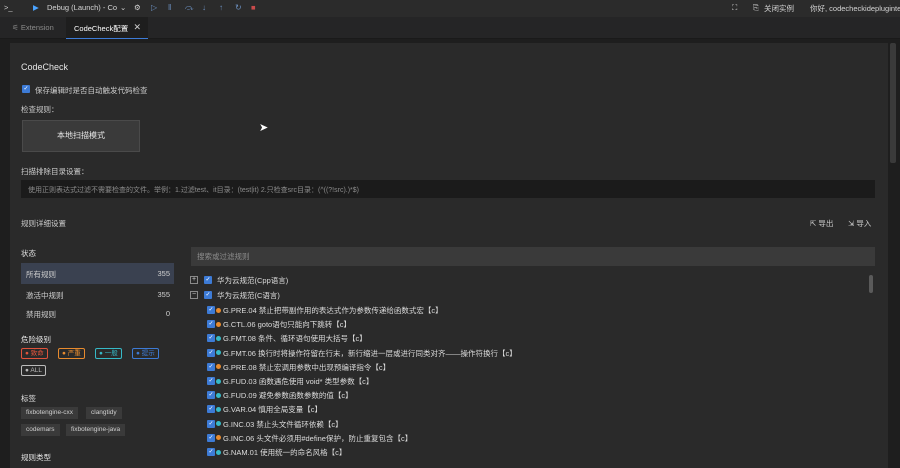  What do you see at coordinates (779, 8) in the screenshot?
I see `close-instance-button: 关闭实例` at bounding box center [779, 8].